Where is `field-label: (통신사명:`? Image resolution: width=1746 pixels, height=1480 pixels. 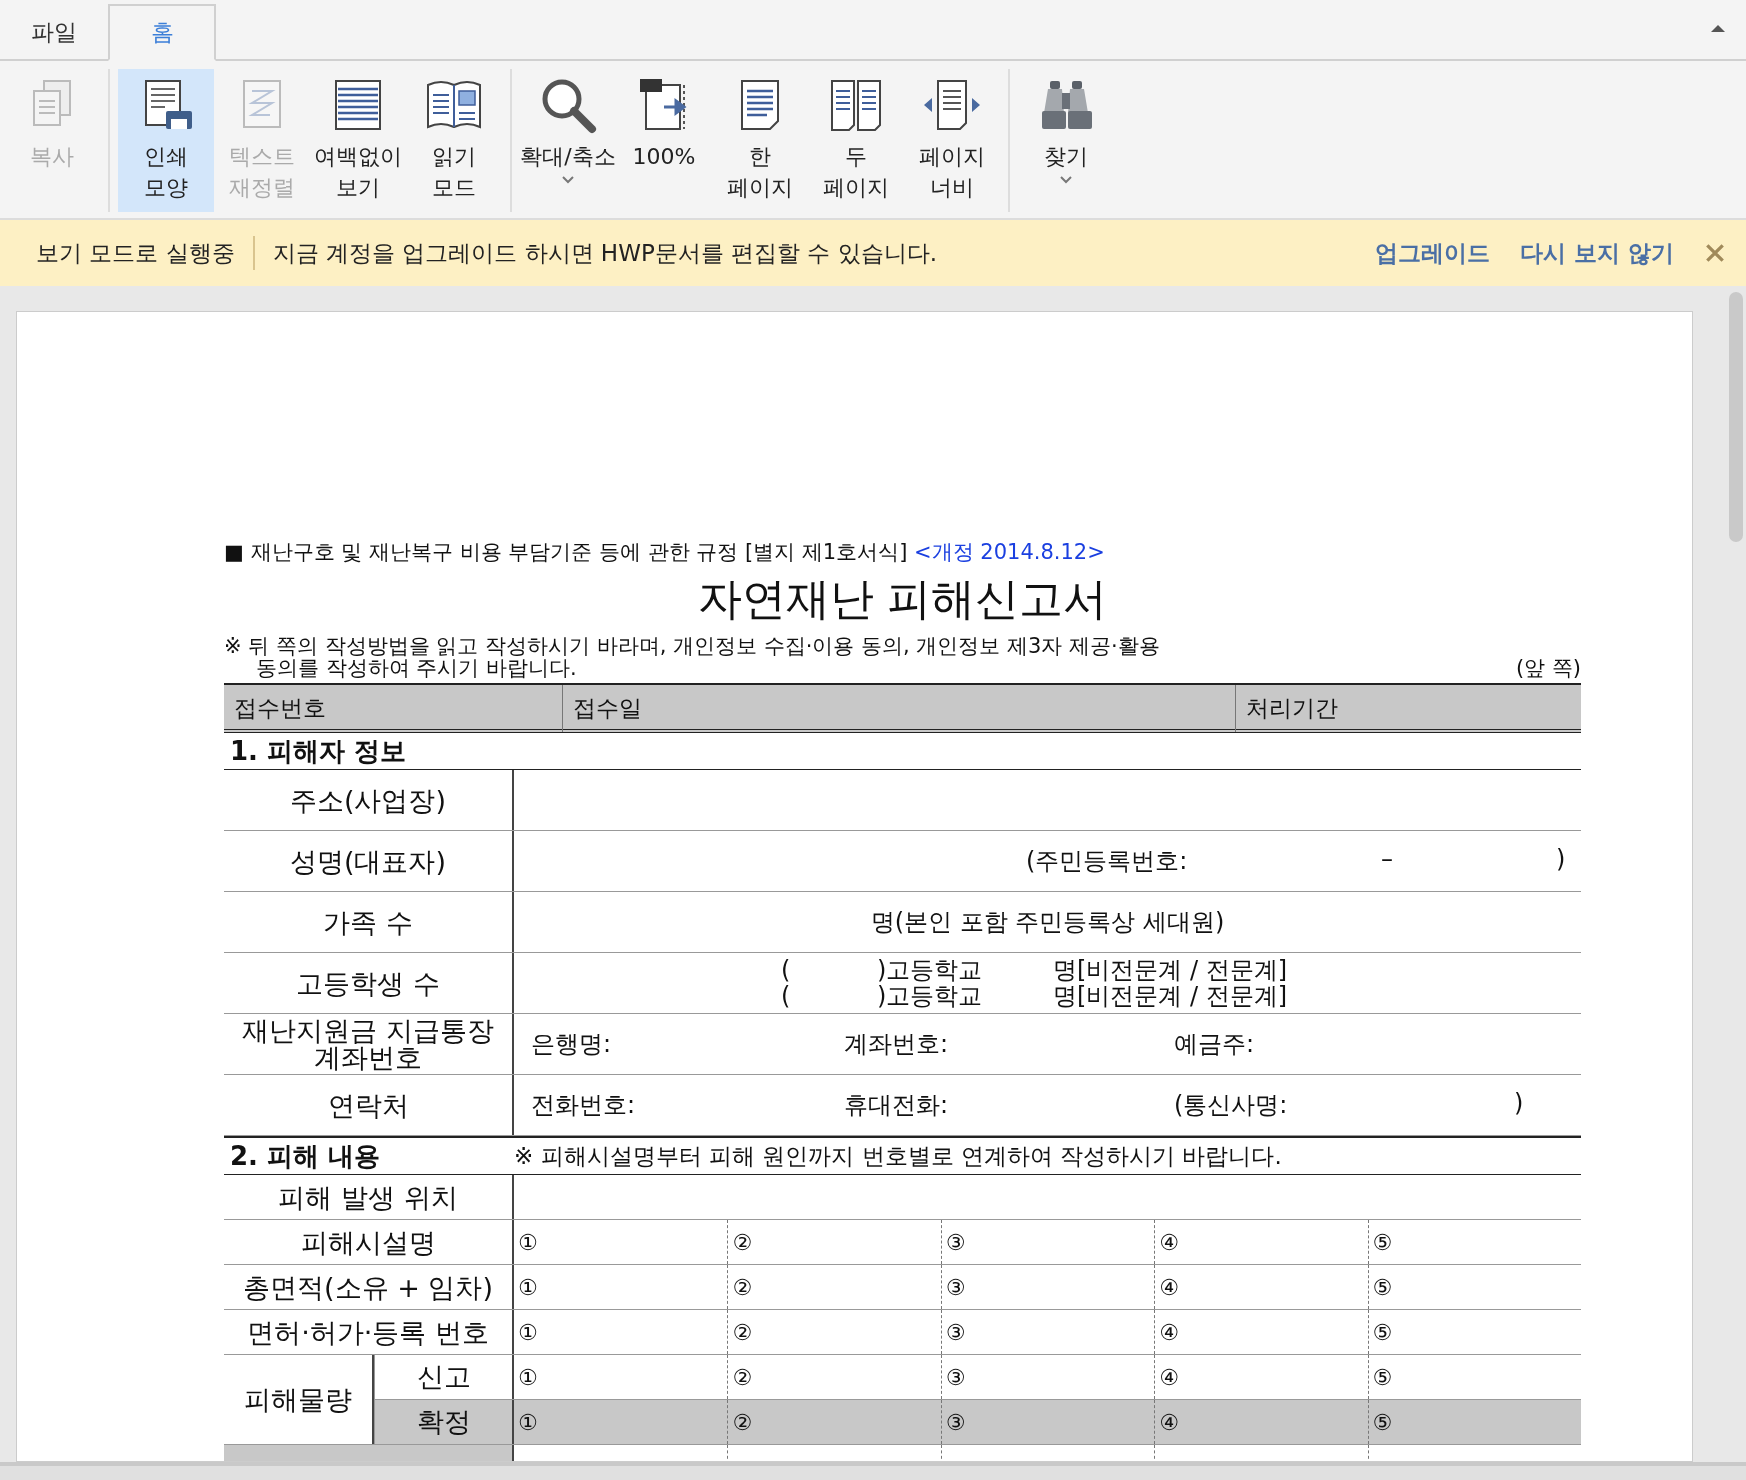 field-label: (통신사명: is located at coordinates (1231, 1105).